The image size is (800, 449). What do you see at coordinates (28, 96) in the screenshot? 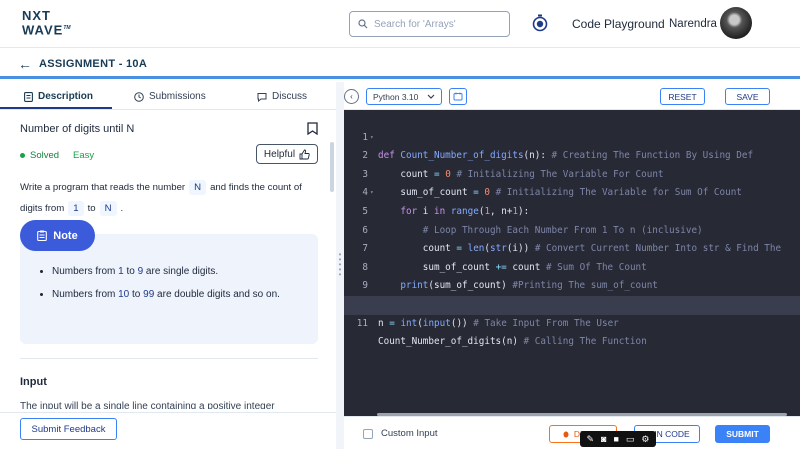
I see `description-icon` at bounding box center [28, 96].